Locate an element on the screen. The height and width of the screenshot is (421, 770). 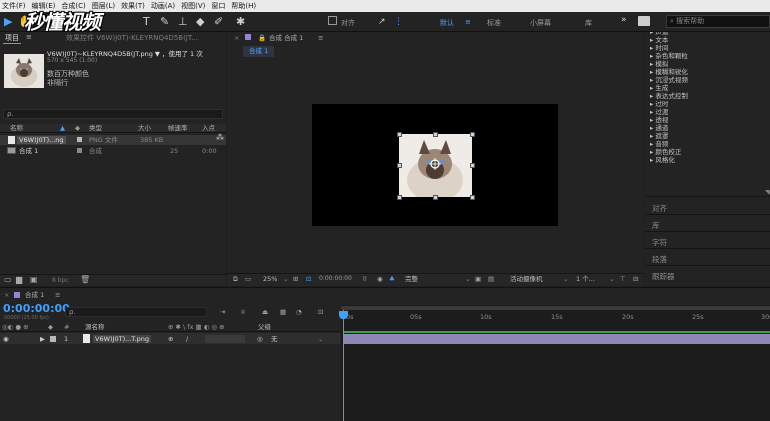
parent-chevron-icon: ⌄ is located at coordinates (320, 339).